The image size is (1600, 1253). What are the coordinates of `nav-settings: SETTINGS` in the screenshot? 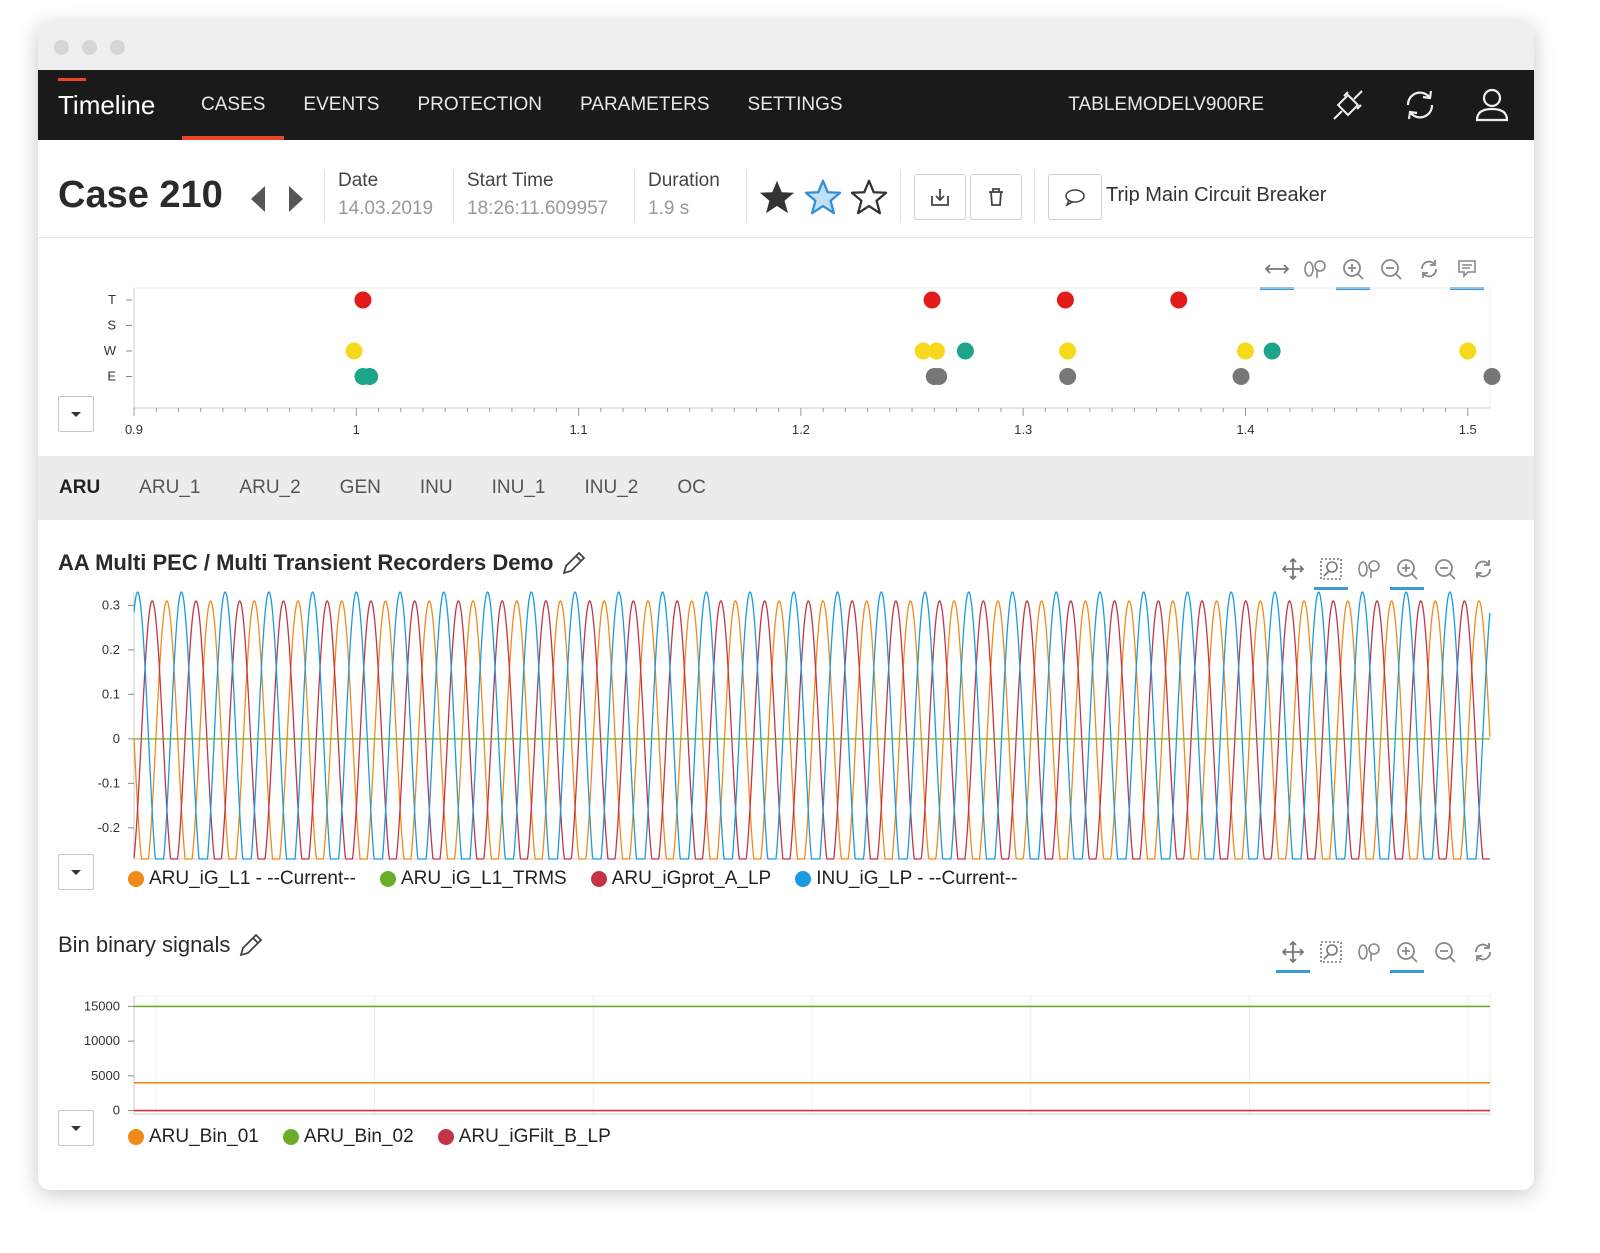 It's located at (795, 105).